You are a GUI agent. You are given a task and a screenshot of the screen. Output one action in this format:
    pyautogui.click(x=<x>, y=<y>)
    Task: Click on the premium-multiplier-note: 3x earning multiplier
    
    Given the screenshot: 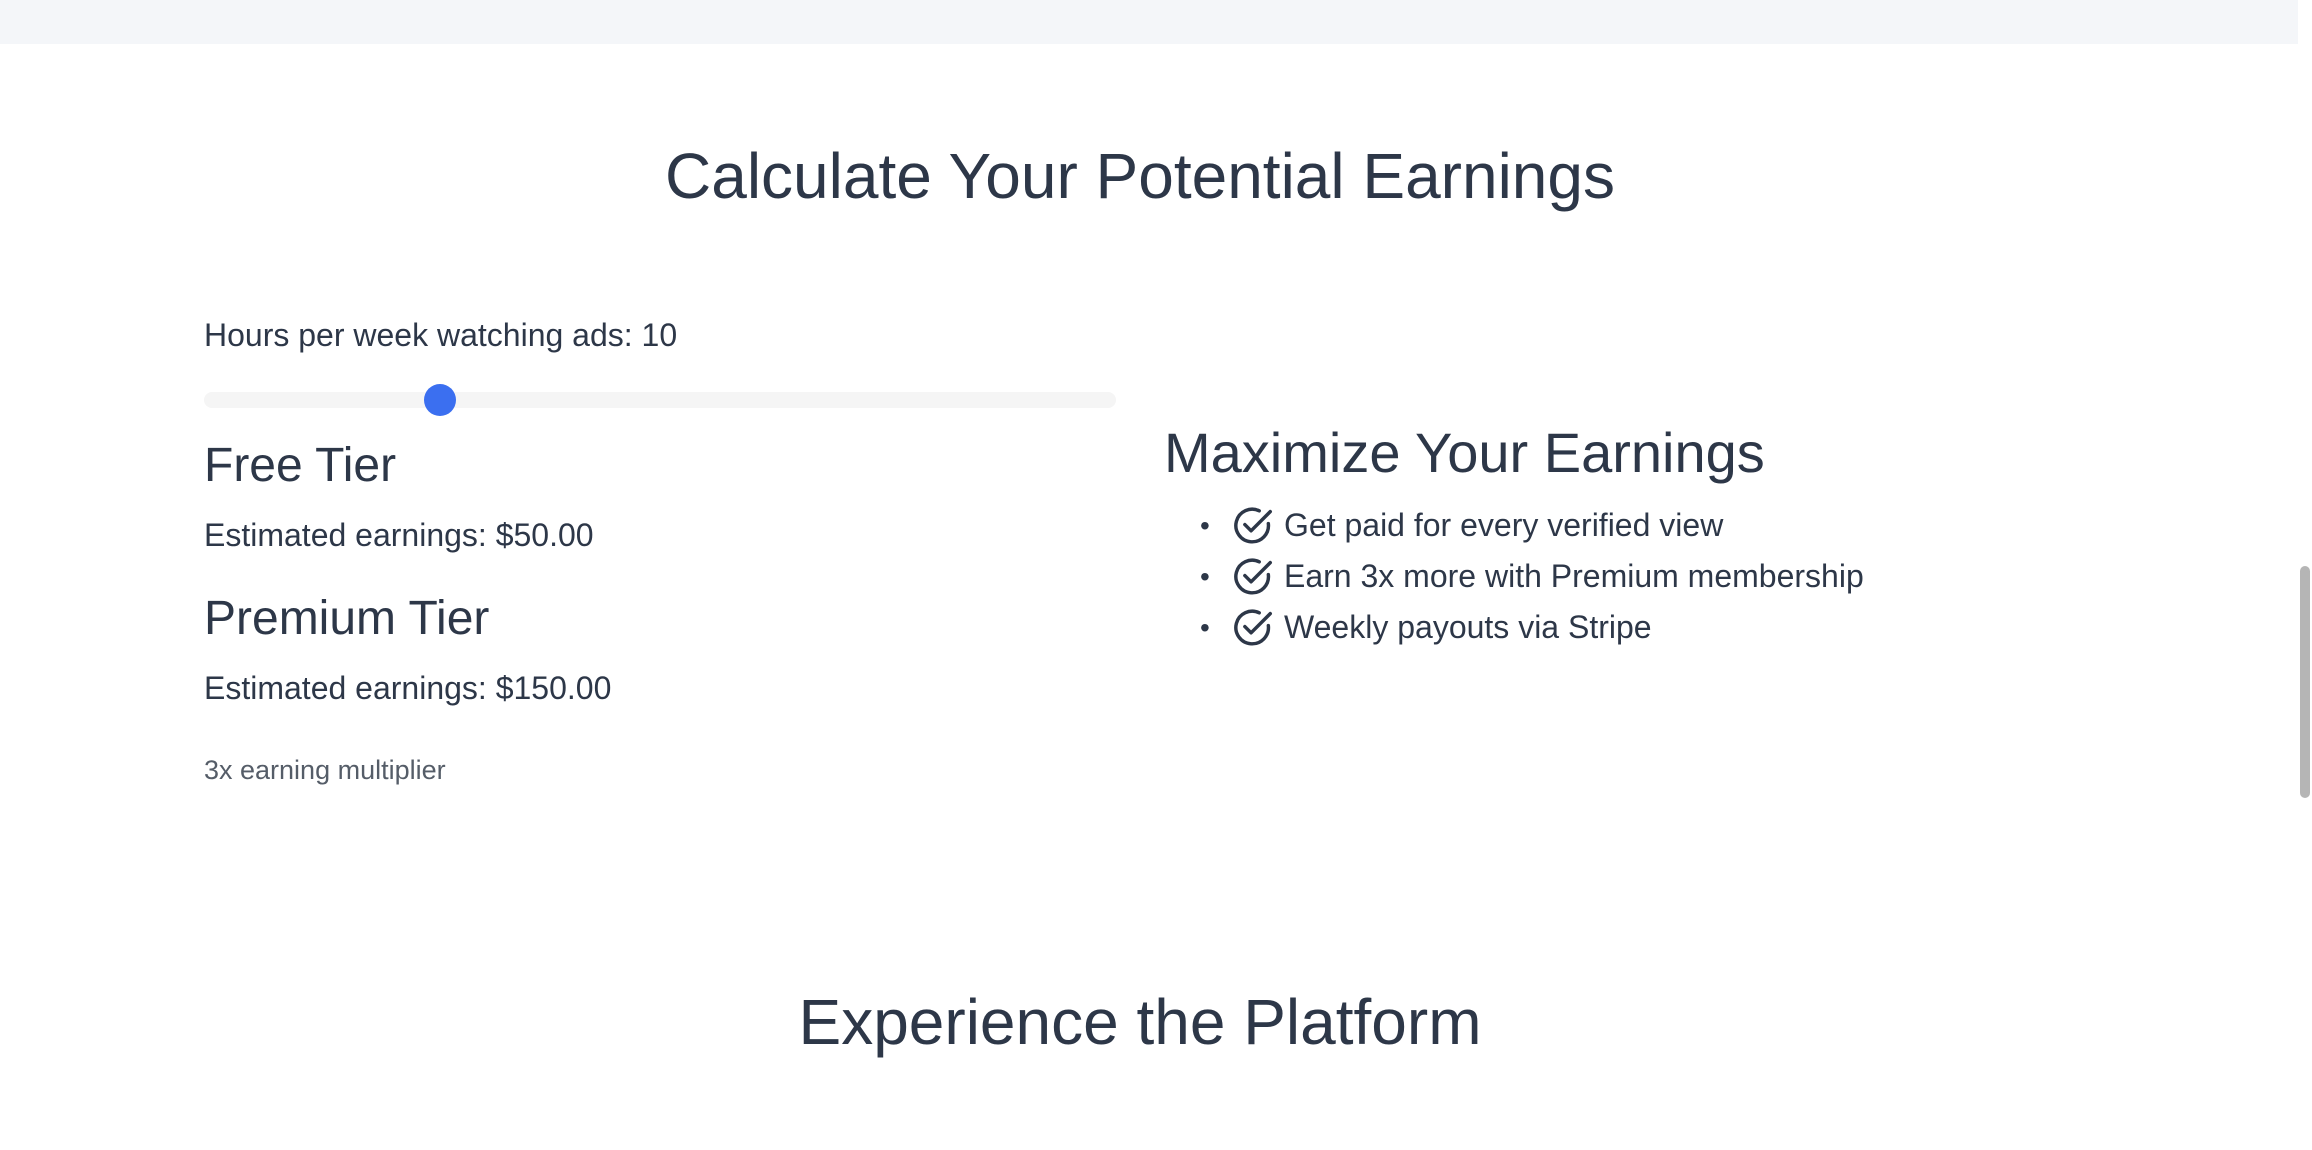 What is the action you would take?
    pyautogui.click(x=325, y=770)
    